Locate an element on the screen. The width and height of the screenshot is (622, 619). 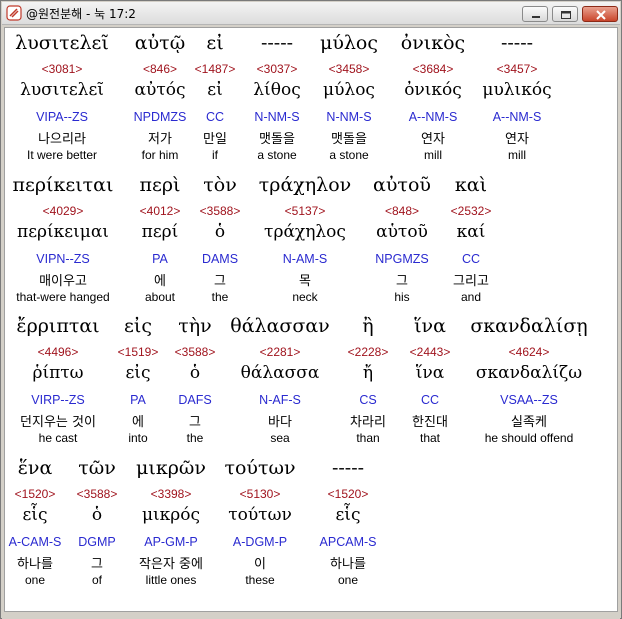
korean-gloss: 매이우고 is located at coordinates (63, 281).